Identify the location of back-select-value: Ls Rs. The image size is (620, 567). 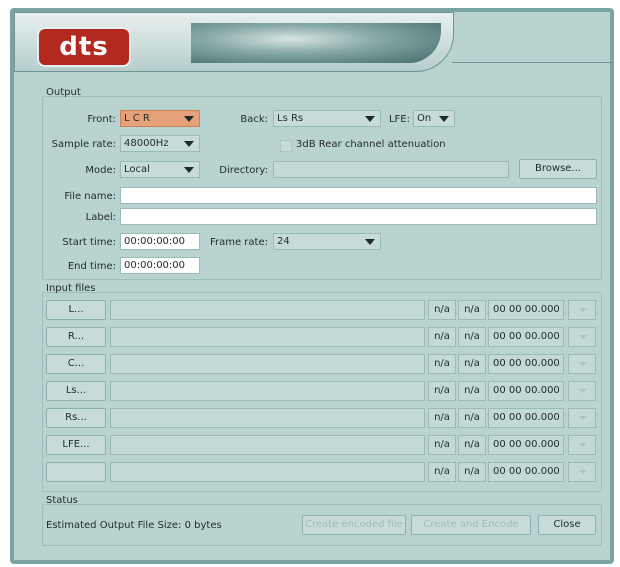
(290, 118).